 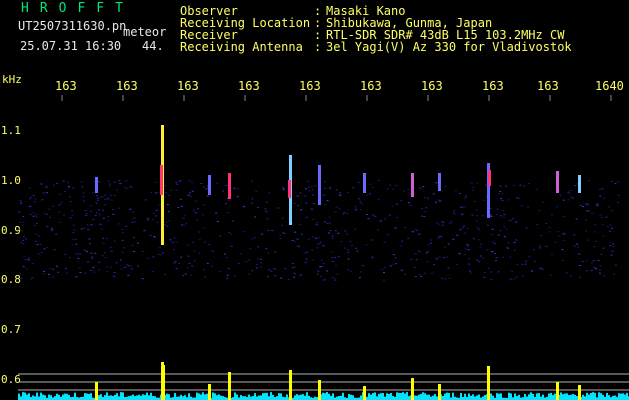 What do you see at coordinates (127, 86) in the screenshot?
I see `x-tick: 163` at bounding box center [127, 86].